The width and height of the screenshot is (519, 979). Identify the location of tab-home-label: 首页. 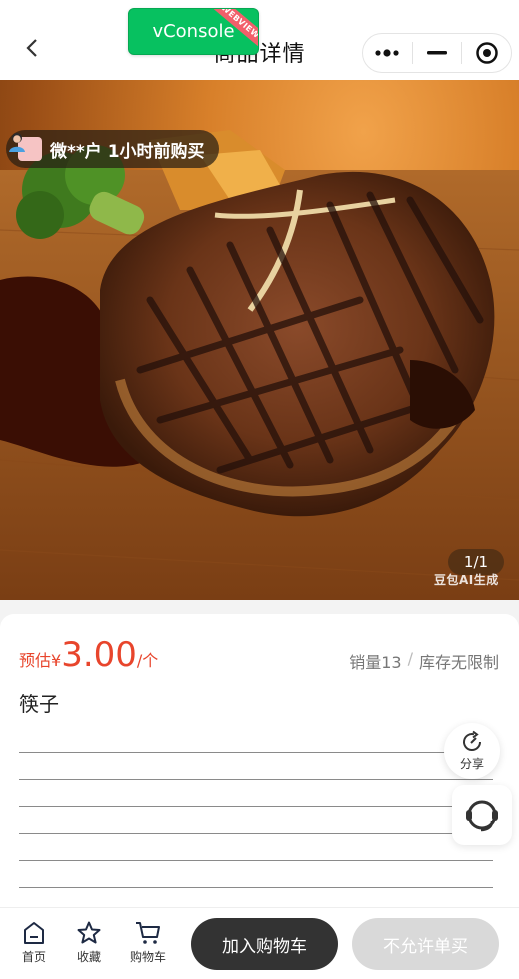
(33, 957).